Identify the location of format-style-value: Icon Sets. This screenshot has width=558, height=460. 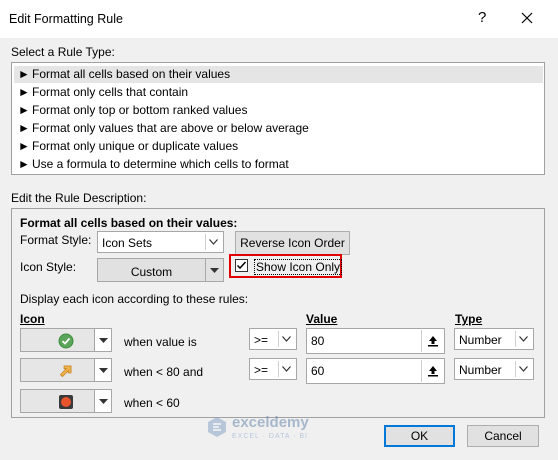
(127, 243).